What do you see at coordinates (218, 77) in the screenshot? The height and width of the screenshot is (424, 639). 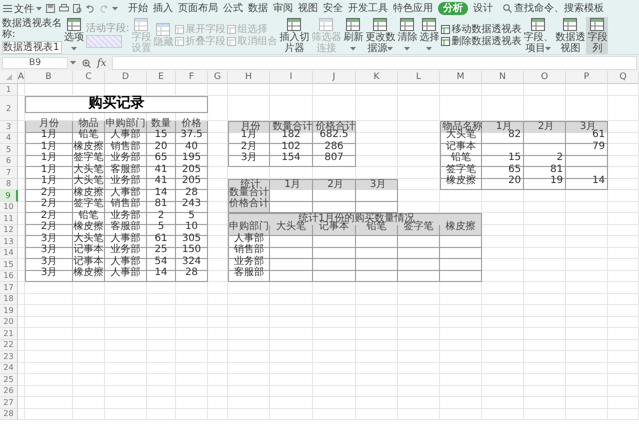 I see `column-header: G` at bounding box center [218, 77].